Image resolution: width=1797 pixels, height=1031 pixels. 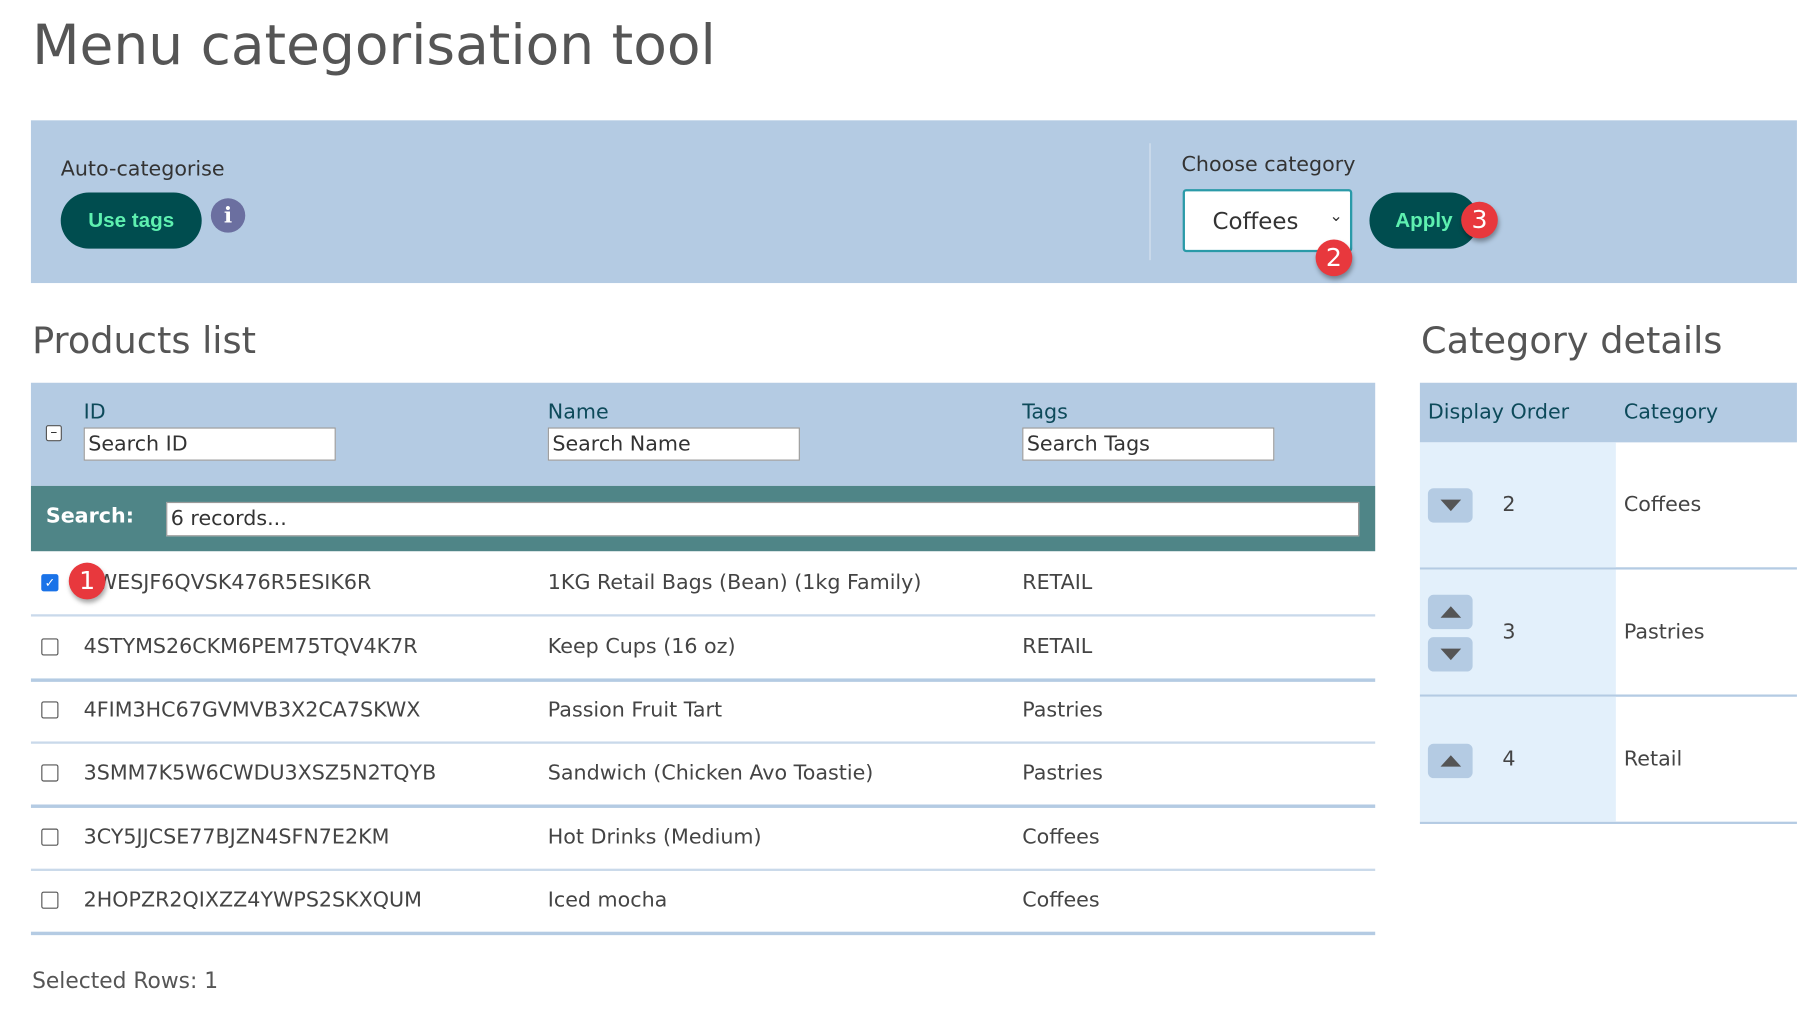 What do you see at coordinates (654, 837) in the screenshot?
I see `cell-name: Hot Drinks (Medium)` at bounding box center [654, 837].